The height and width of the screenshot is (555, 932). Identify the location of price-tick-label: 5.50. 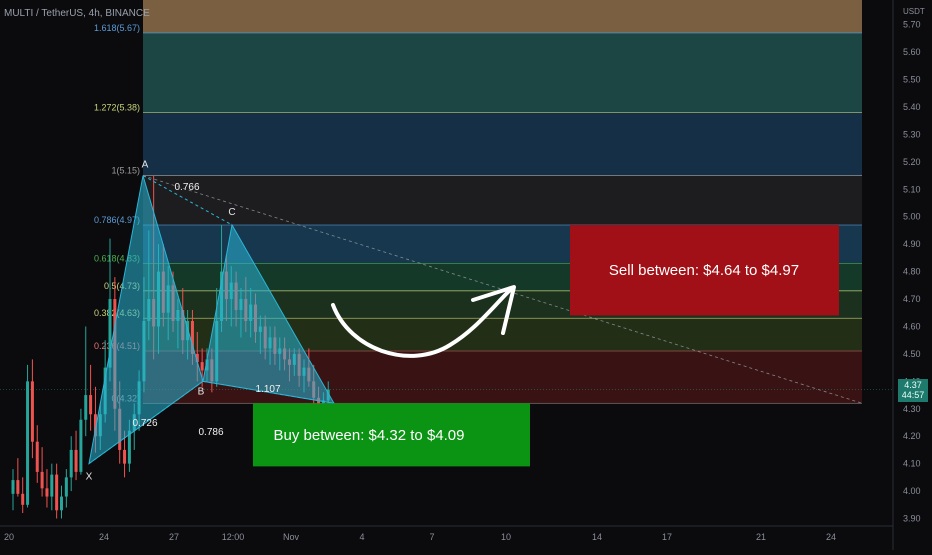
(912, 80).